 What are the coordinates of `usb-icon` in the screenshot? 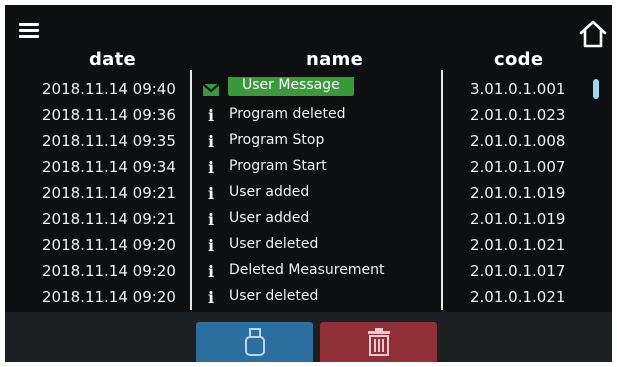 It's located at (254, 342).